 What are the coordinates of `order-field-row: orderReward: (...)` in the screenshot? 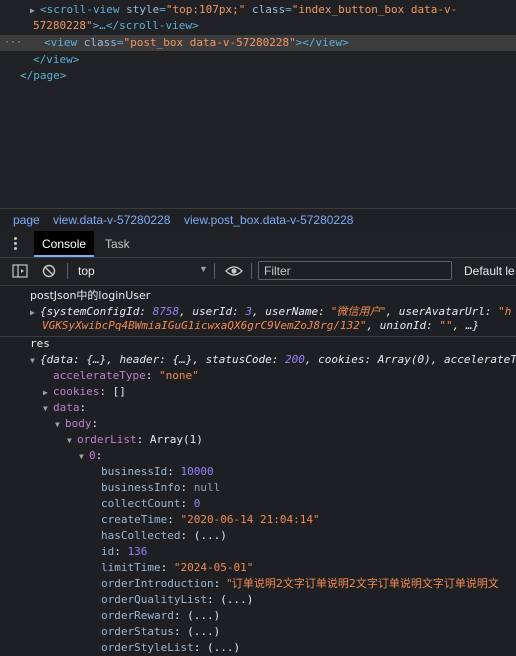 It's located at (160, 616).